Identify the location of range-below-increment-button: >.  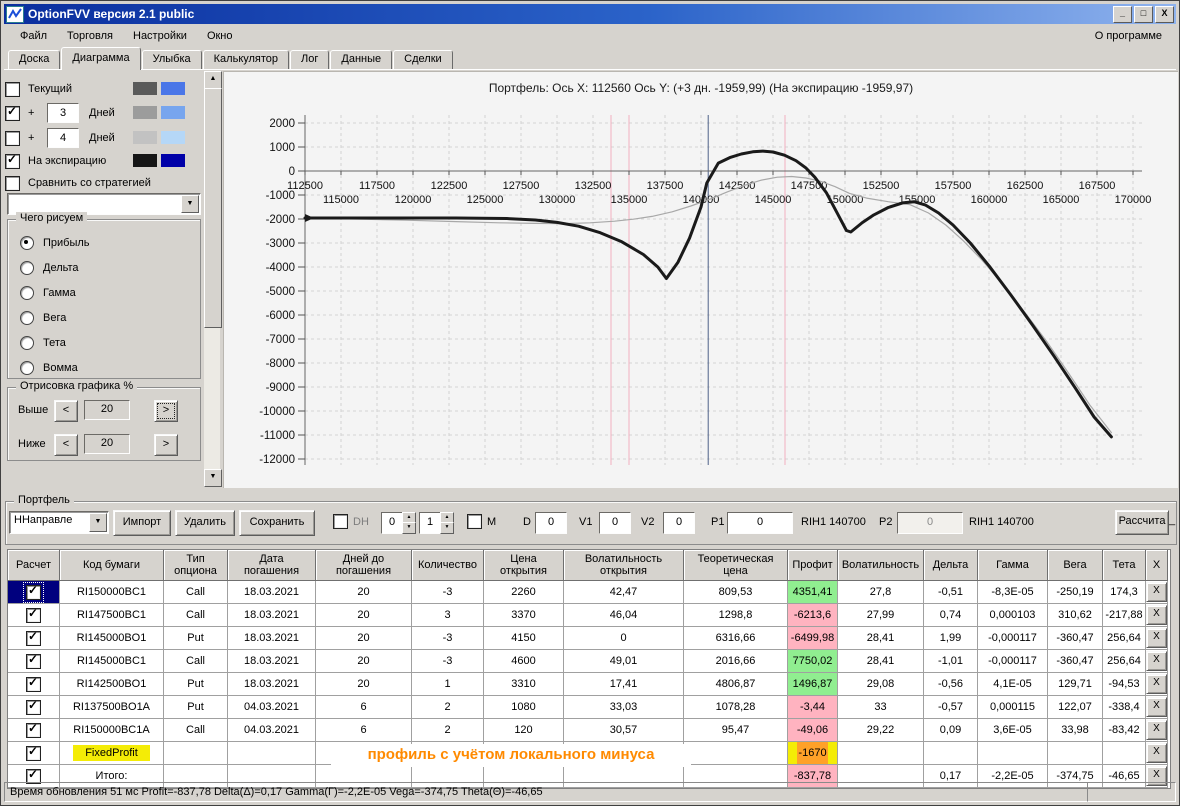
(166, 445).